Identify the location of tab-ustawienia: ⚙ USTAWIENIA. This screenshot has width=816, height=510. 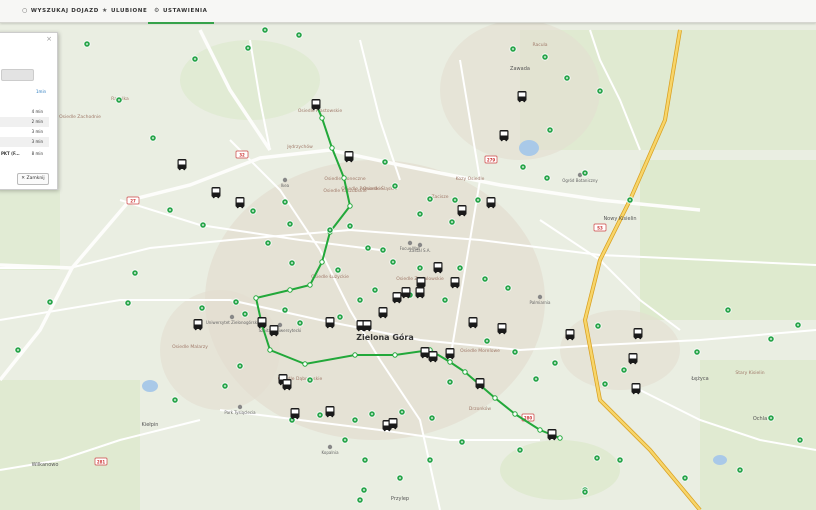
(181, 12).